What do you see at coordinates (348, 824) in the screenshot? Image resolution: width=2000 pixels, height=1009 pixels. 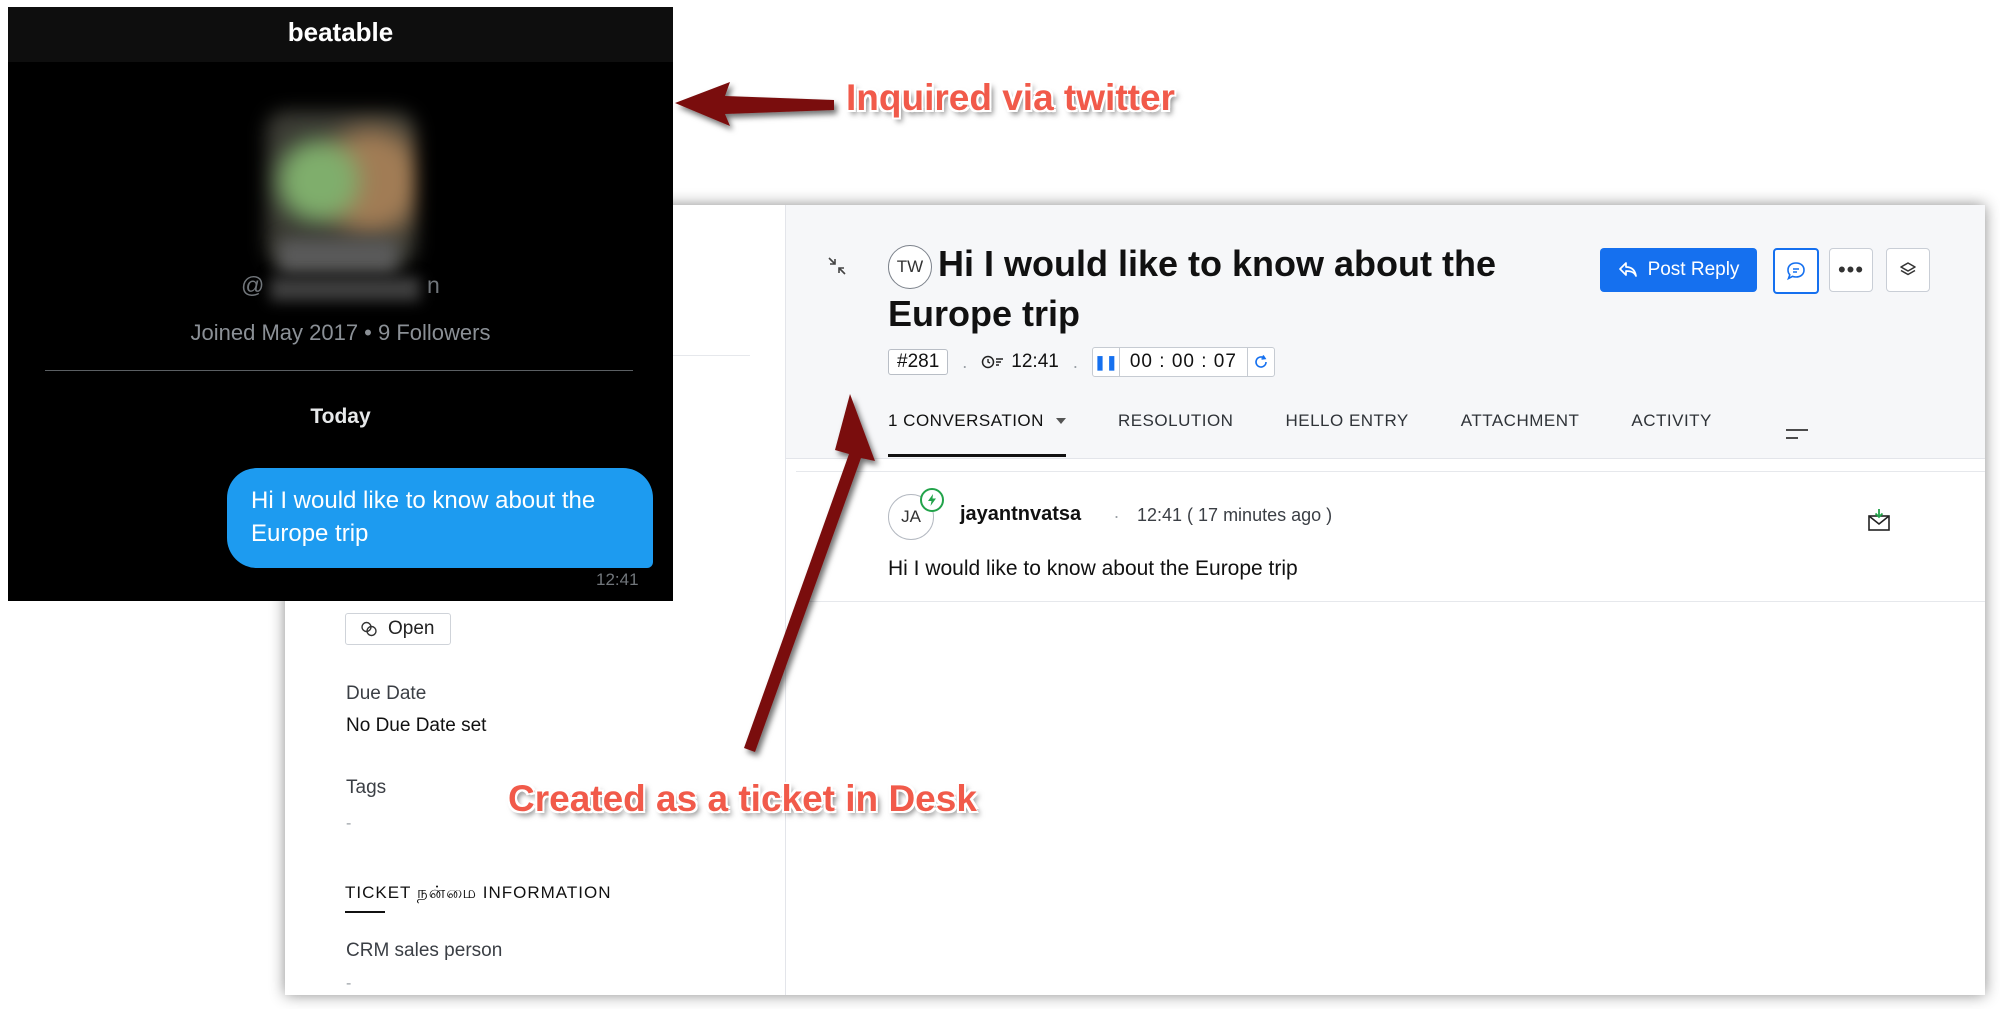 I see `tags-value: -` at bounding box center [348, 824].